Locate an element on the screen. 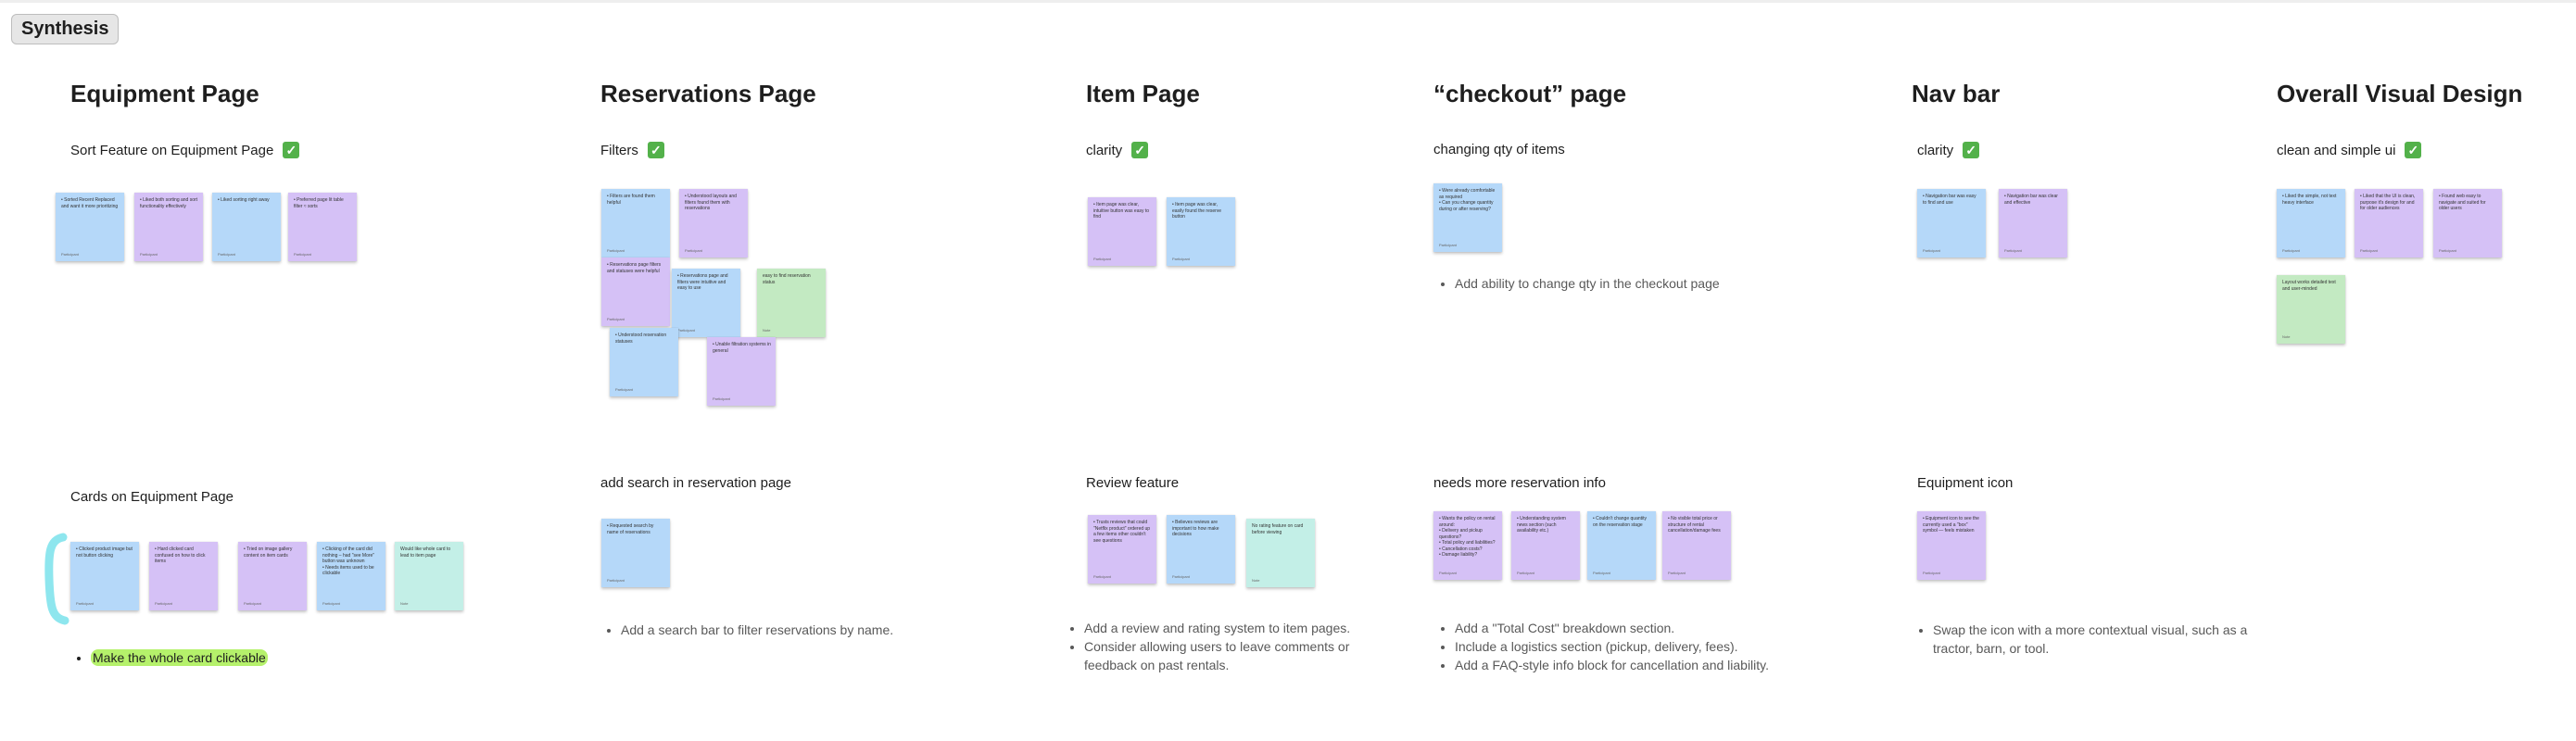 The image size is (2576, 741). sticky-note-text: • Liked sorting right away is located at coordinates (244, 200).